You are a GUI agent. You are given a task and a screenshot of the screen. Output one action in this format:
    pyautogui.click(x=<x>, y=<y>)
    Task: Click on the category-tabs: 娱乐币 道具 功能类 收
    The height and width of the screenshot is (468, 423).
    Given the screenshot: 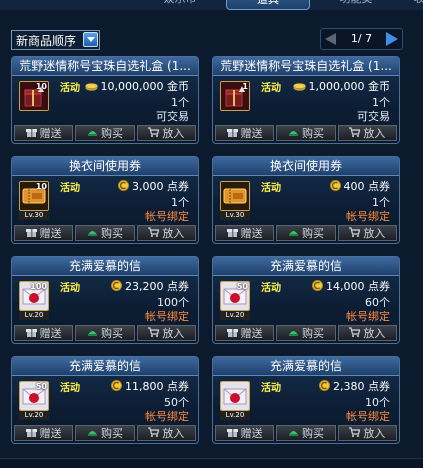 What is the action you would take?
    pyautogui.click(x=211, y=5)
    